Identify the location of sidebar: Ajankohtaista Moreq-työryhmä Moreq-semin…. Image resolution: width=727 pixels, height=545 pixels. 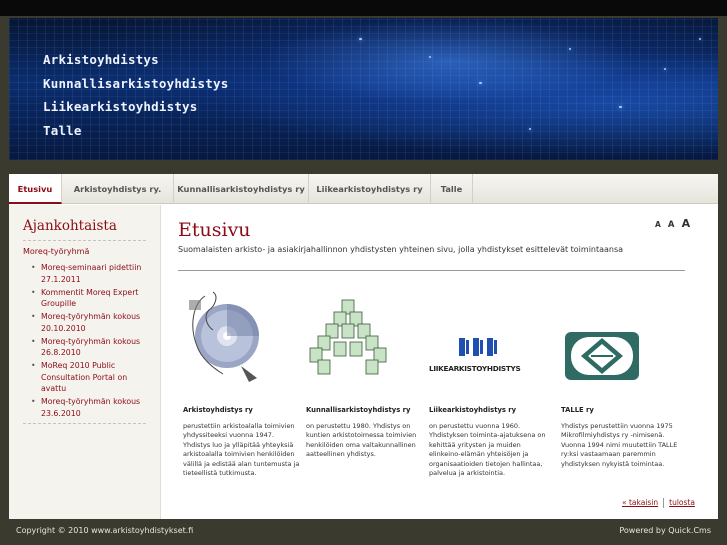
(85, 362).